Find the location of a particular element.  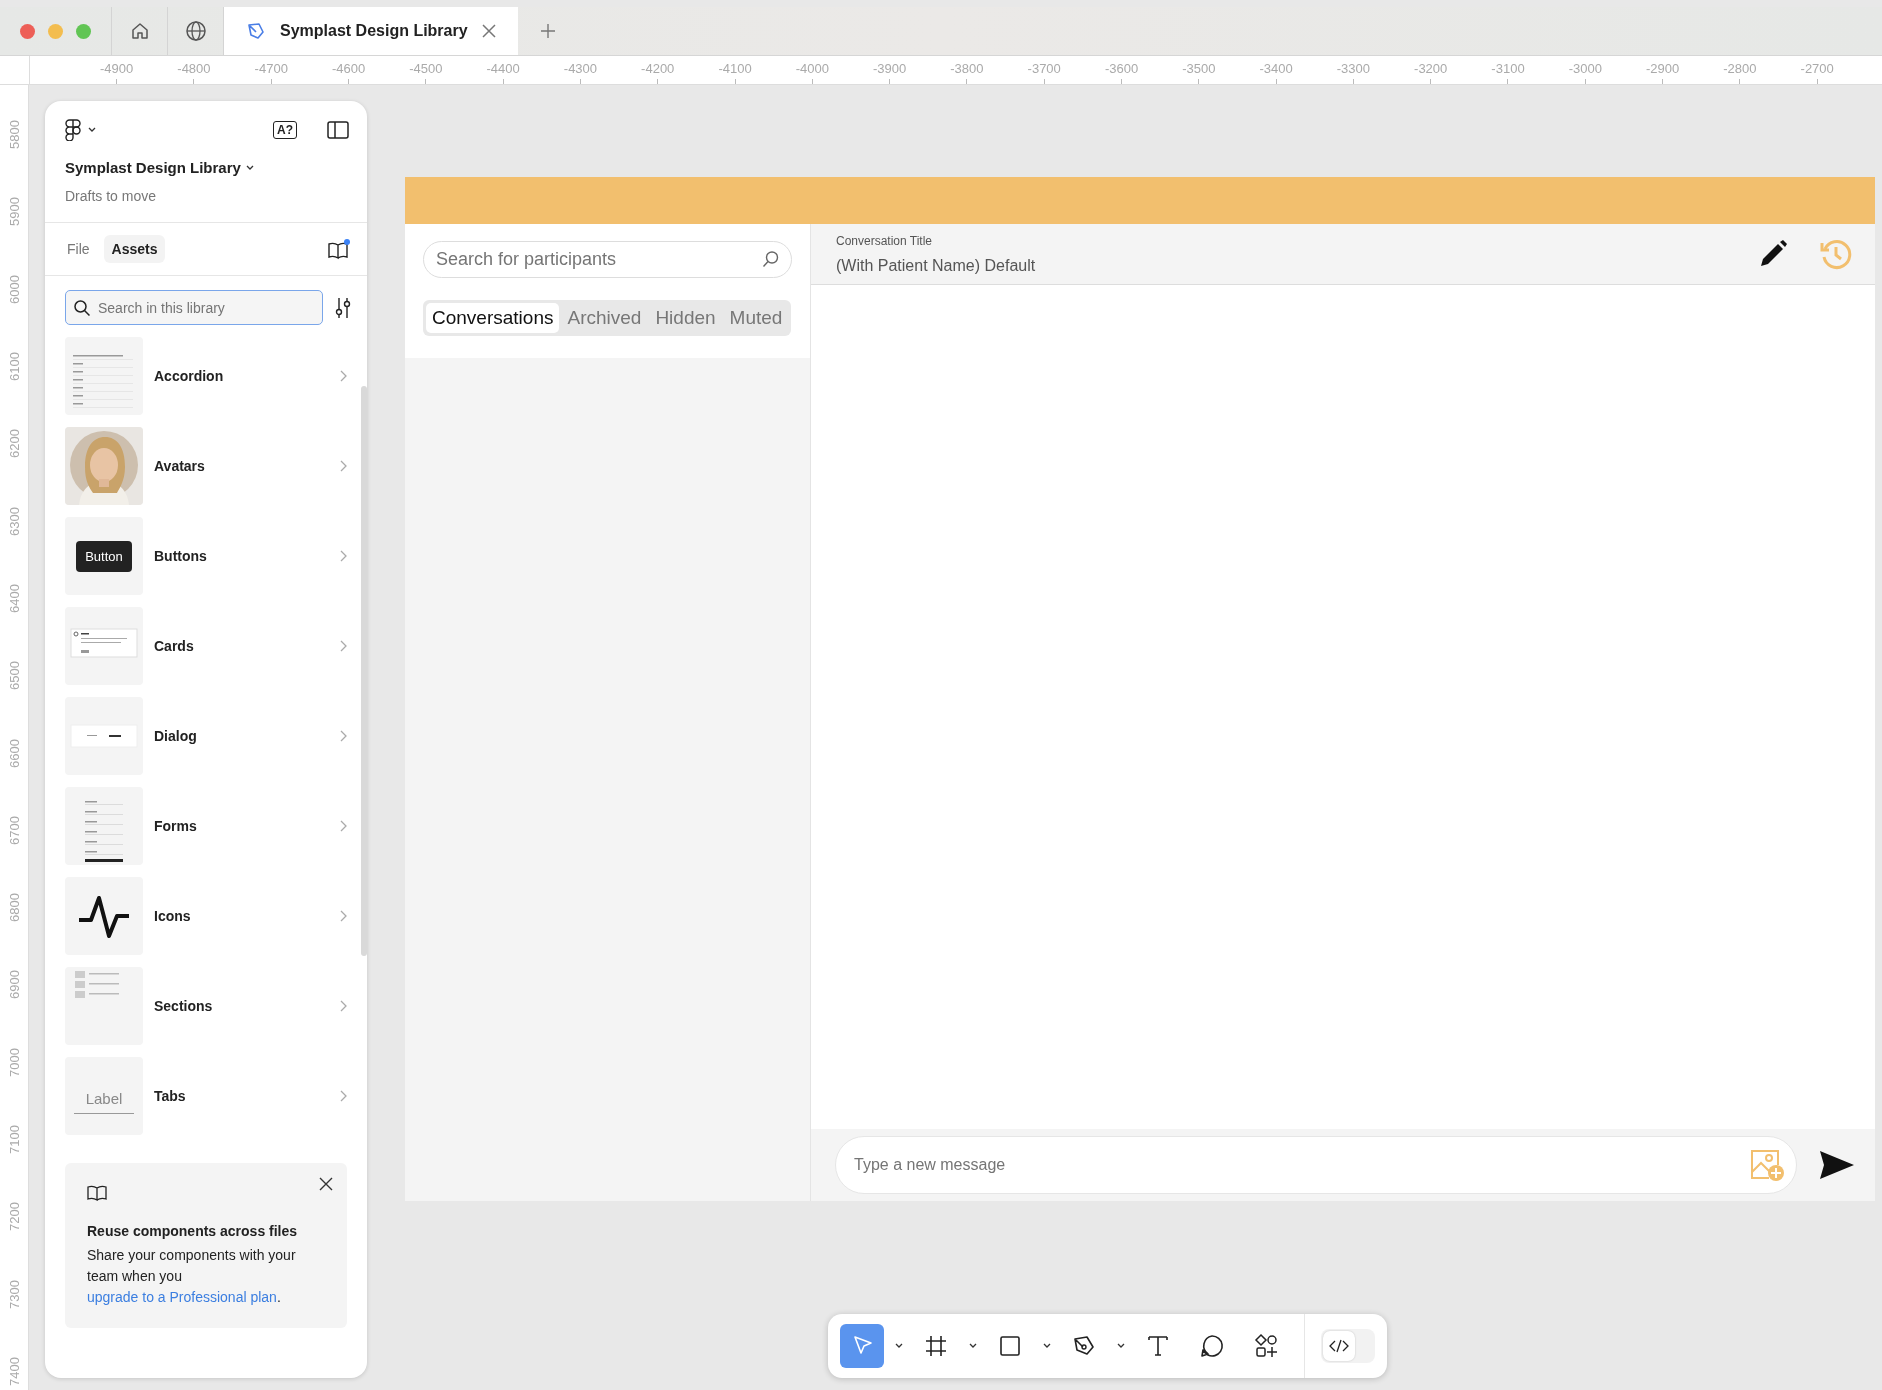

browser-tab: Symplast Design Library is located at coordinates (371, 31).